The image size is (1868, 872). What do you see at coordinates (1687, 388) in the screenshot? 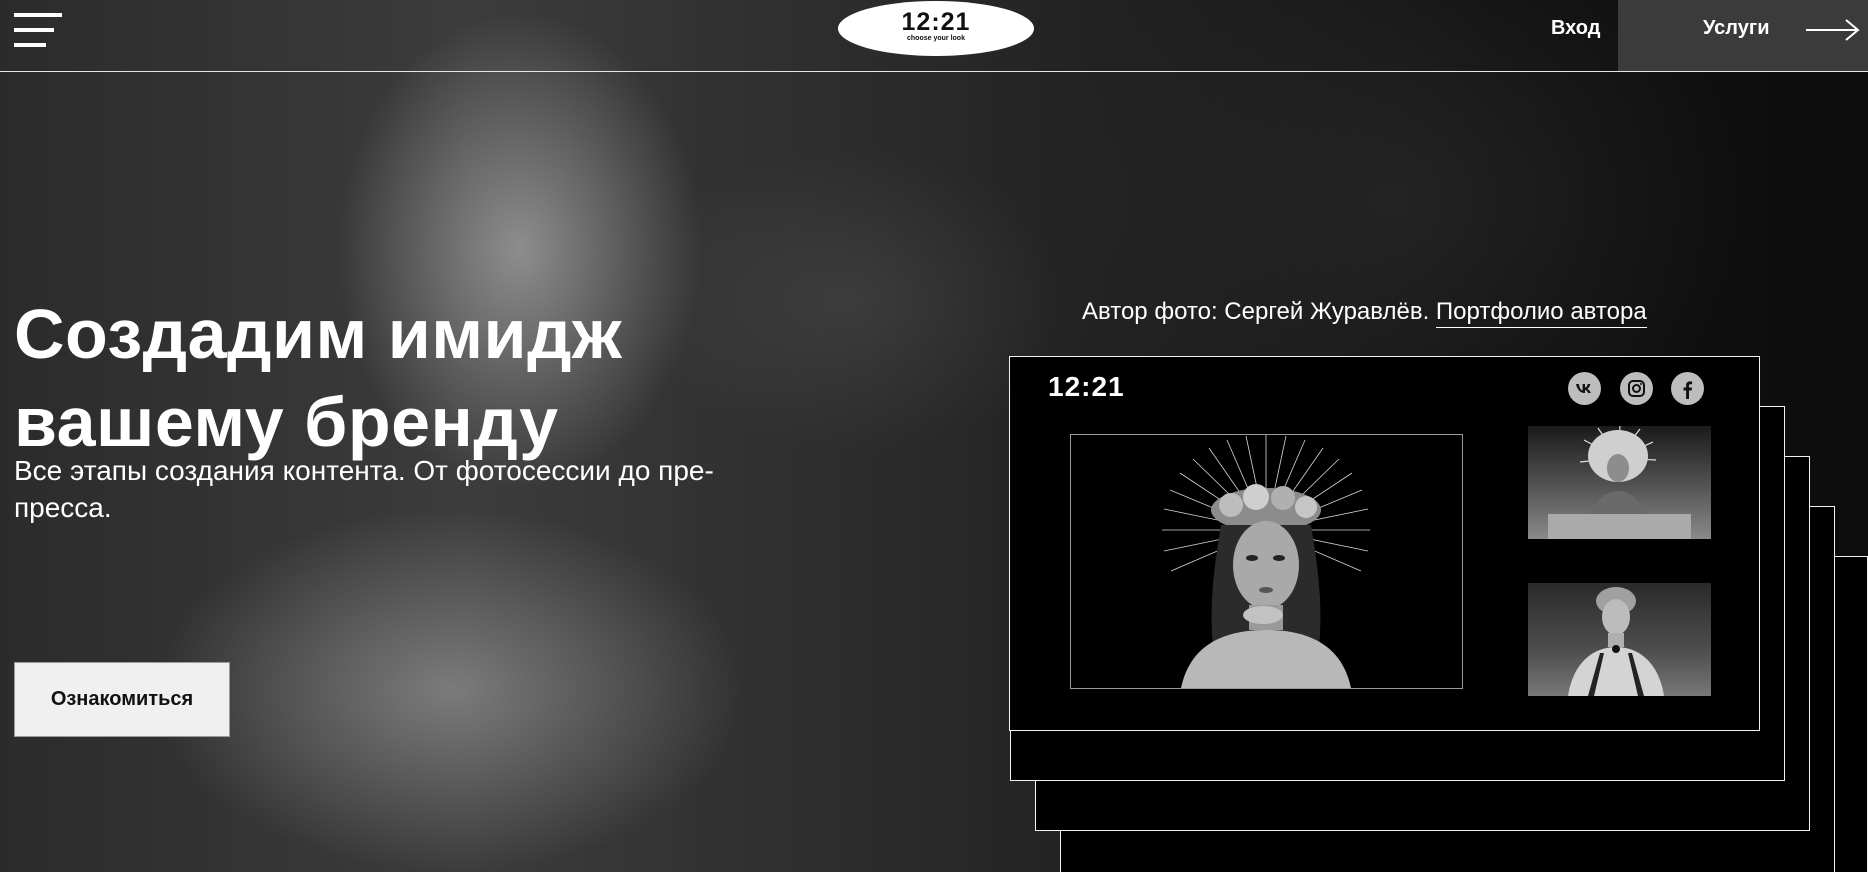
I see `facebook-icon` at bounding box center [1687, 388].